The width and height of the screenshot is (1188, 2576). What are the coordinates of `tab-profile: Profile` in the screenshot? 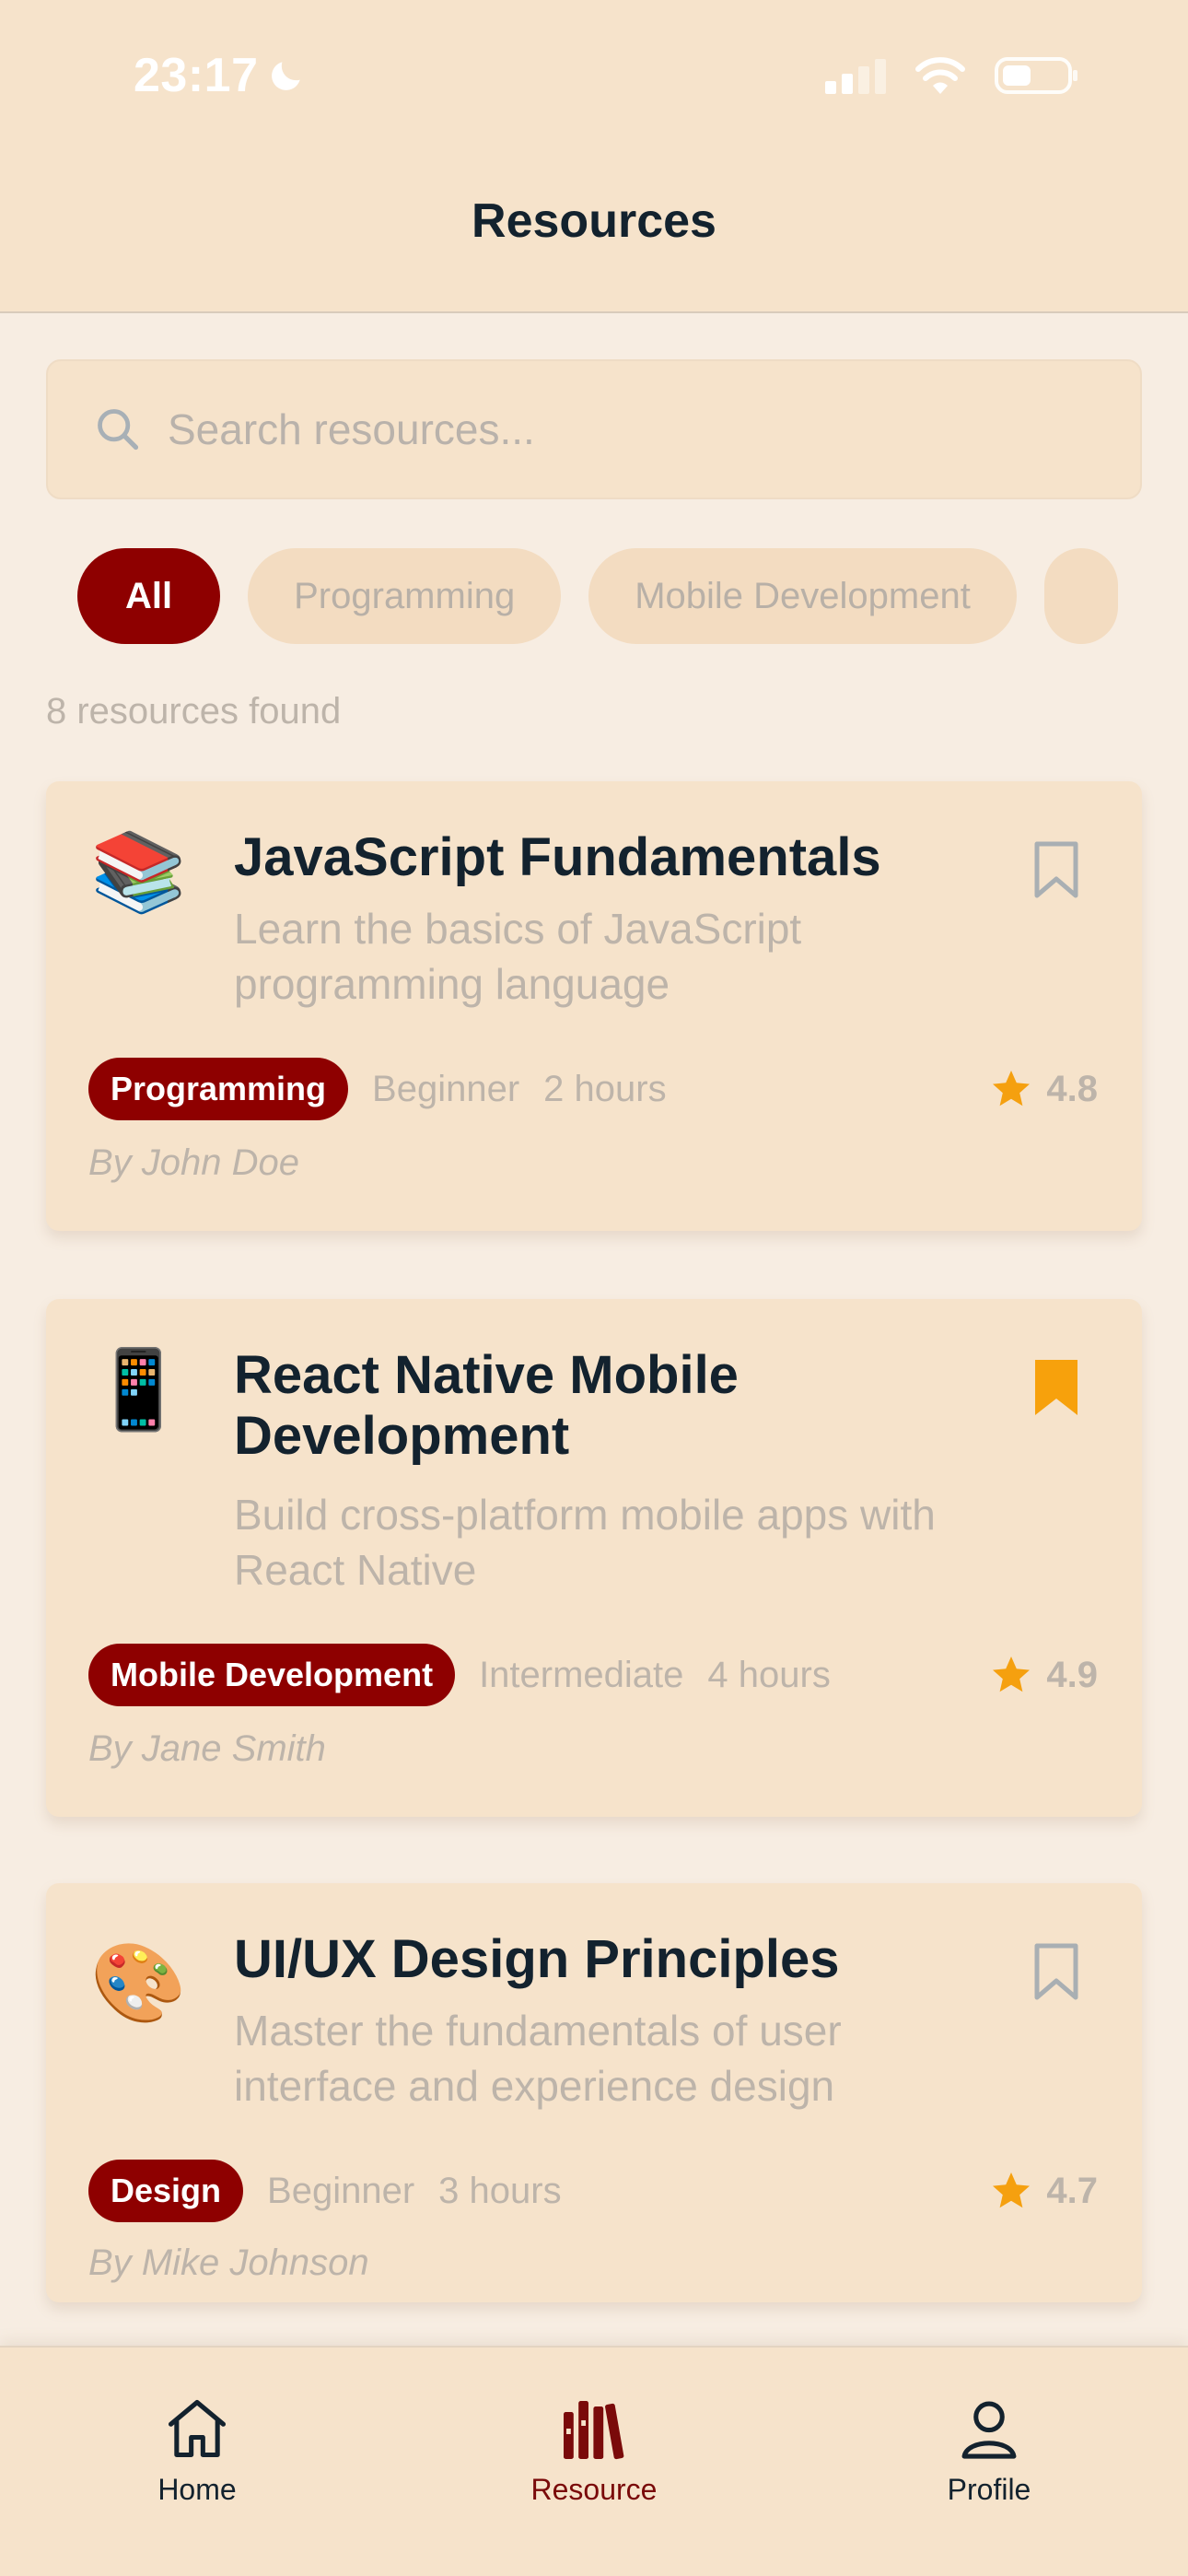 It's located at (989, 2450).